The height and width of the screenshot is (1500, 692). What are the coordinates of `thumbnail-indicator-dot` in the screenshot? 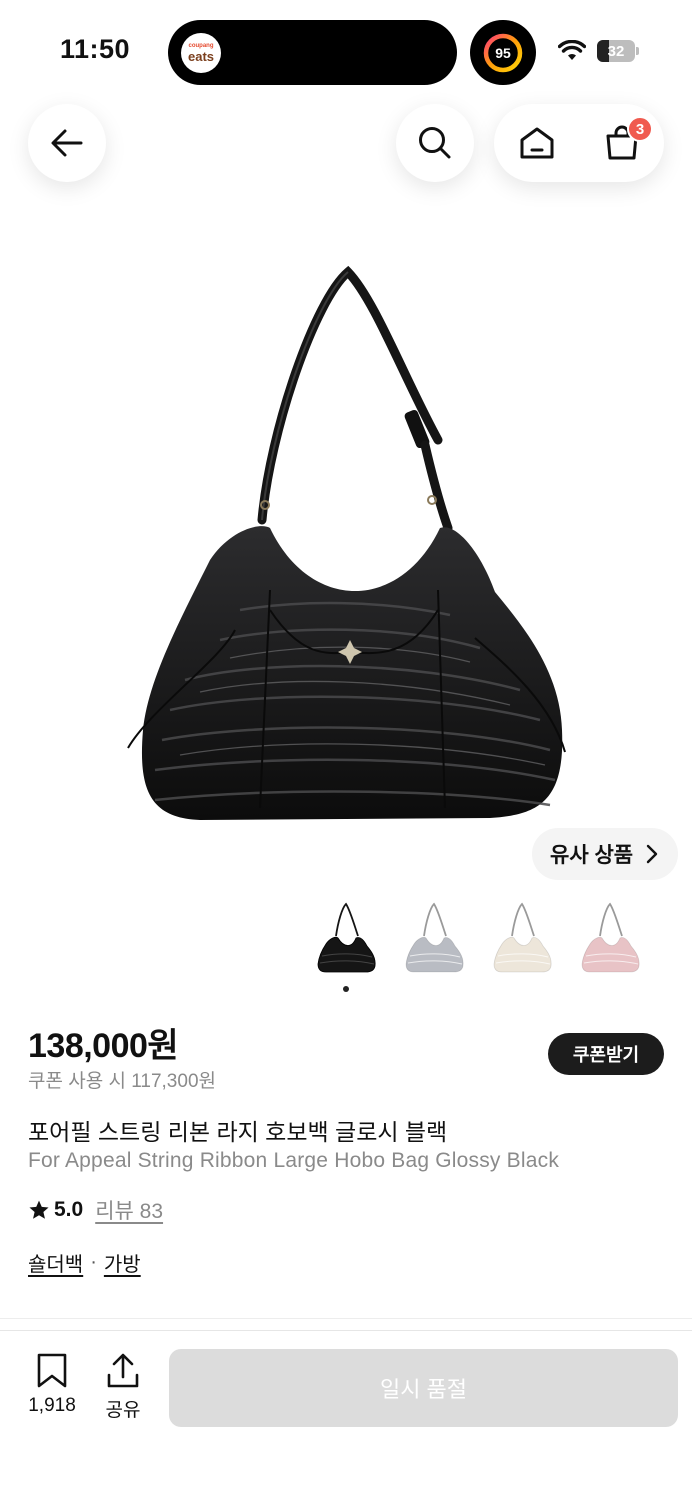 It's located at (346, 989).